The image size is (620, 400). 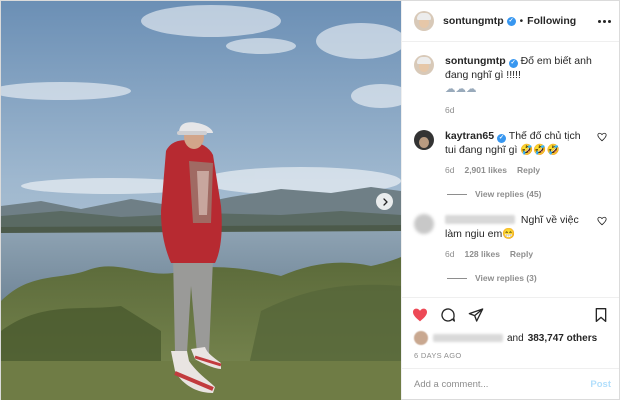 What do you see at coordinates (448, 315) in the screenshot?
I see `comment-icon` at bounding box center [448, 315].